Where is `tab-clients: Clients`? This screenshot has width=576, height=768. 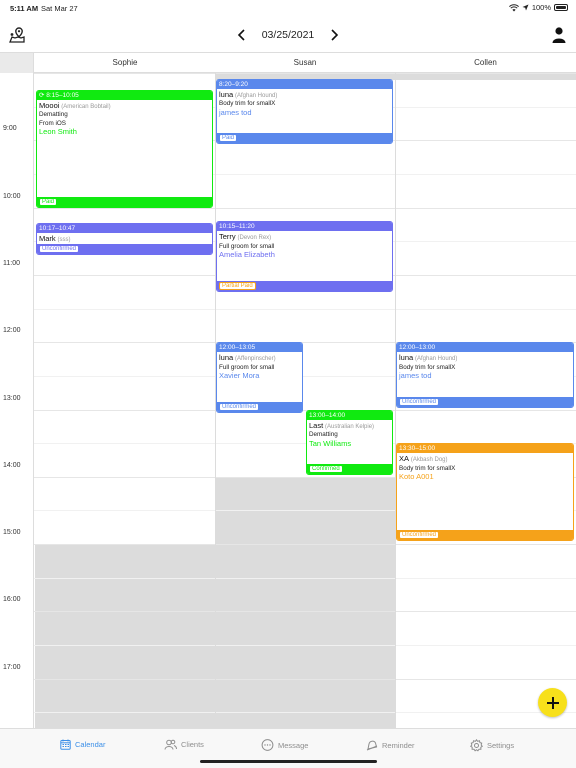
tab-clients: Clients is located at coordinates (184, 744).